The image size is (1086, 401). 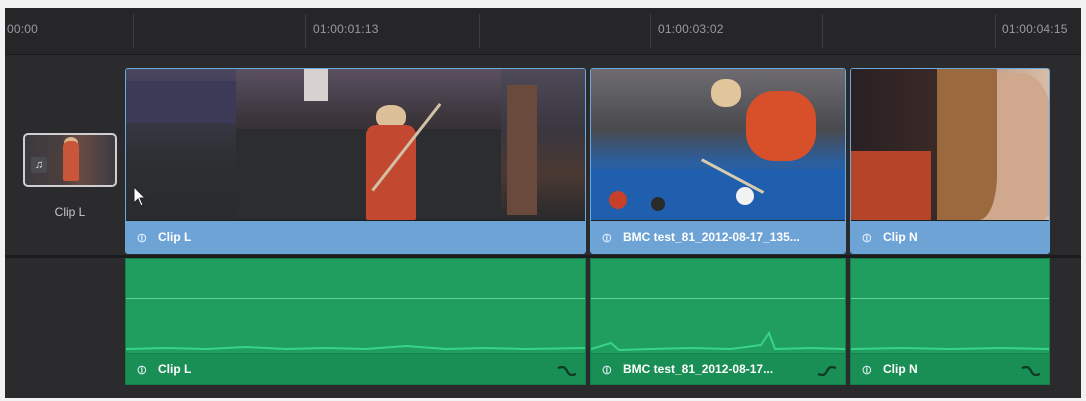 I want to click on video-clip-clip-n: ⊘ Clip N, so click(x=950, y=161).